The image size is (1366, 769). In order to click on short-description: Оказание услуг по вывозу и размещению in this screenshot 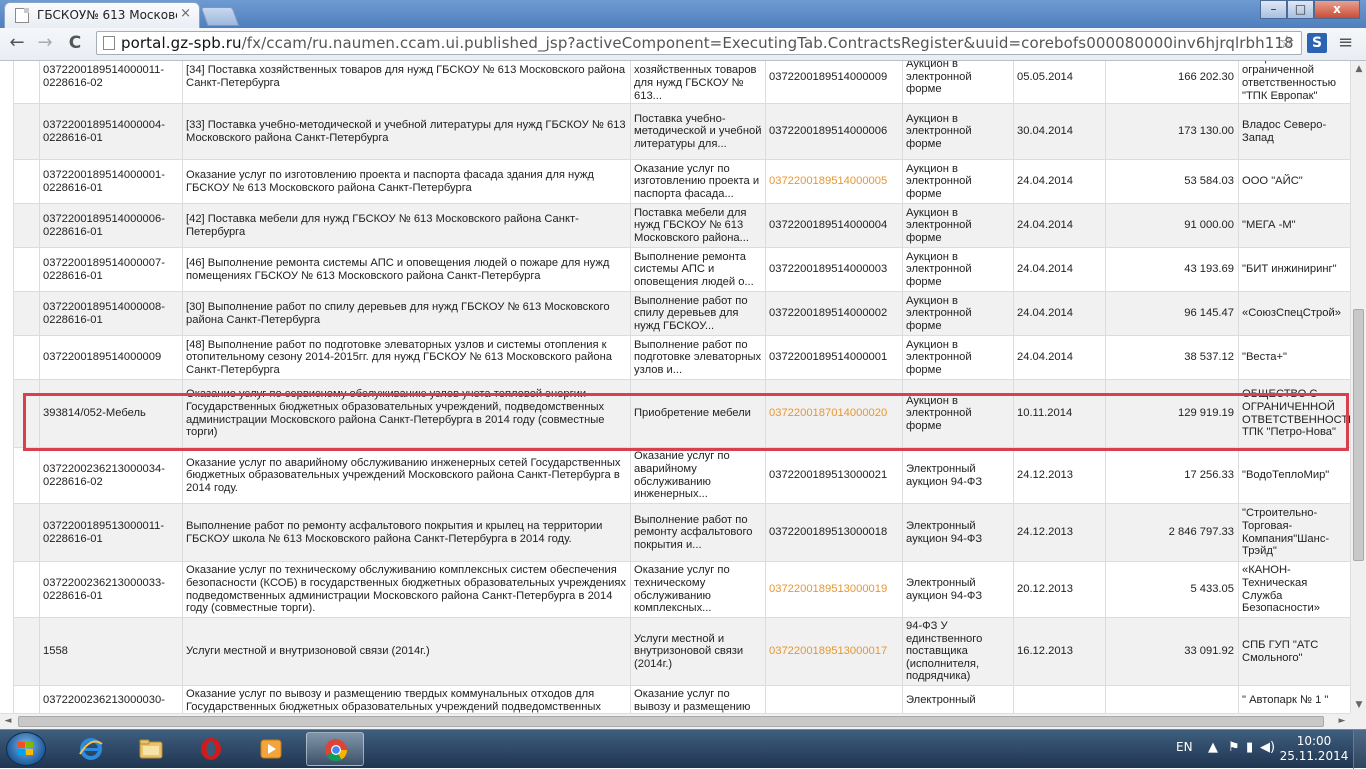, I will do `click(692, 700)`.